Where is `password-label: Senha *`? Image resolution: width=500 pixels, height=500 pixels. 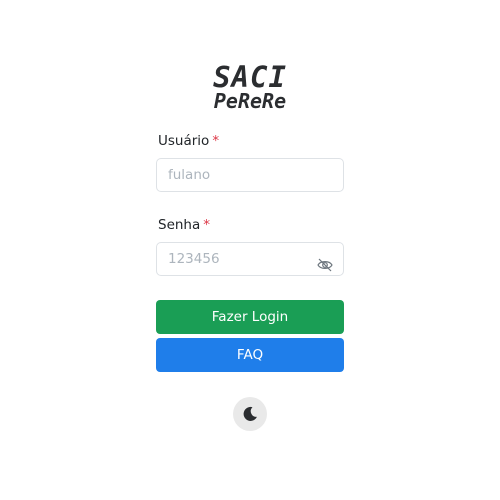
password-label: Senha * is located at coordinates (184, 225).